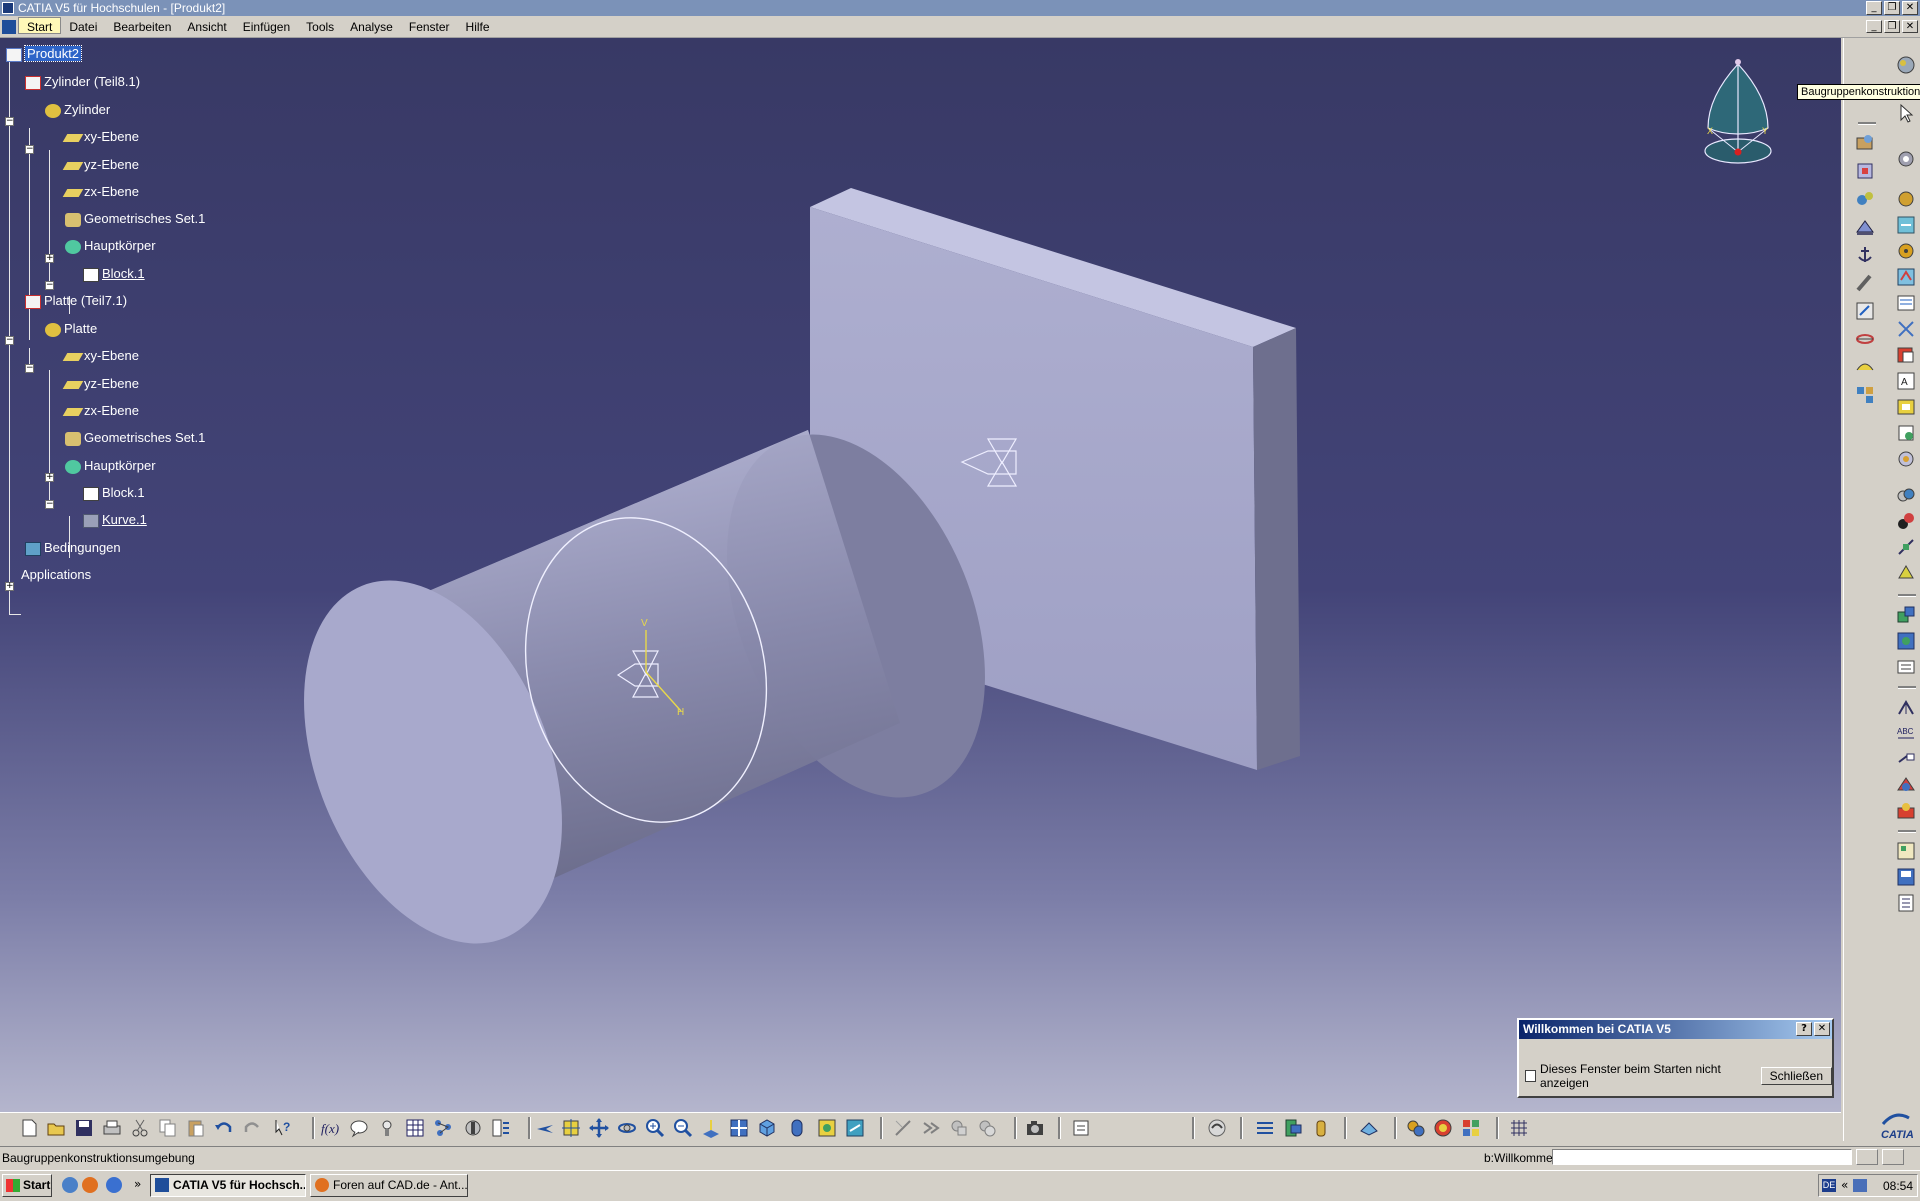 The height and width of the screenshot is (1201, 1920). What do you see at coordinates (1874, 8) in the screenshot?
I see `minimize-button: _` at bounding box center [1874, 8].